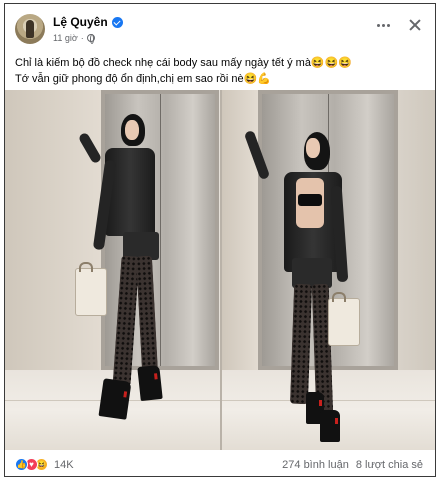  I want to click on wall-pillar, so click(55, 240).